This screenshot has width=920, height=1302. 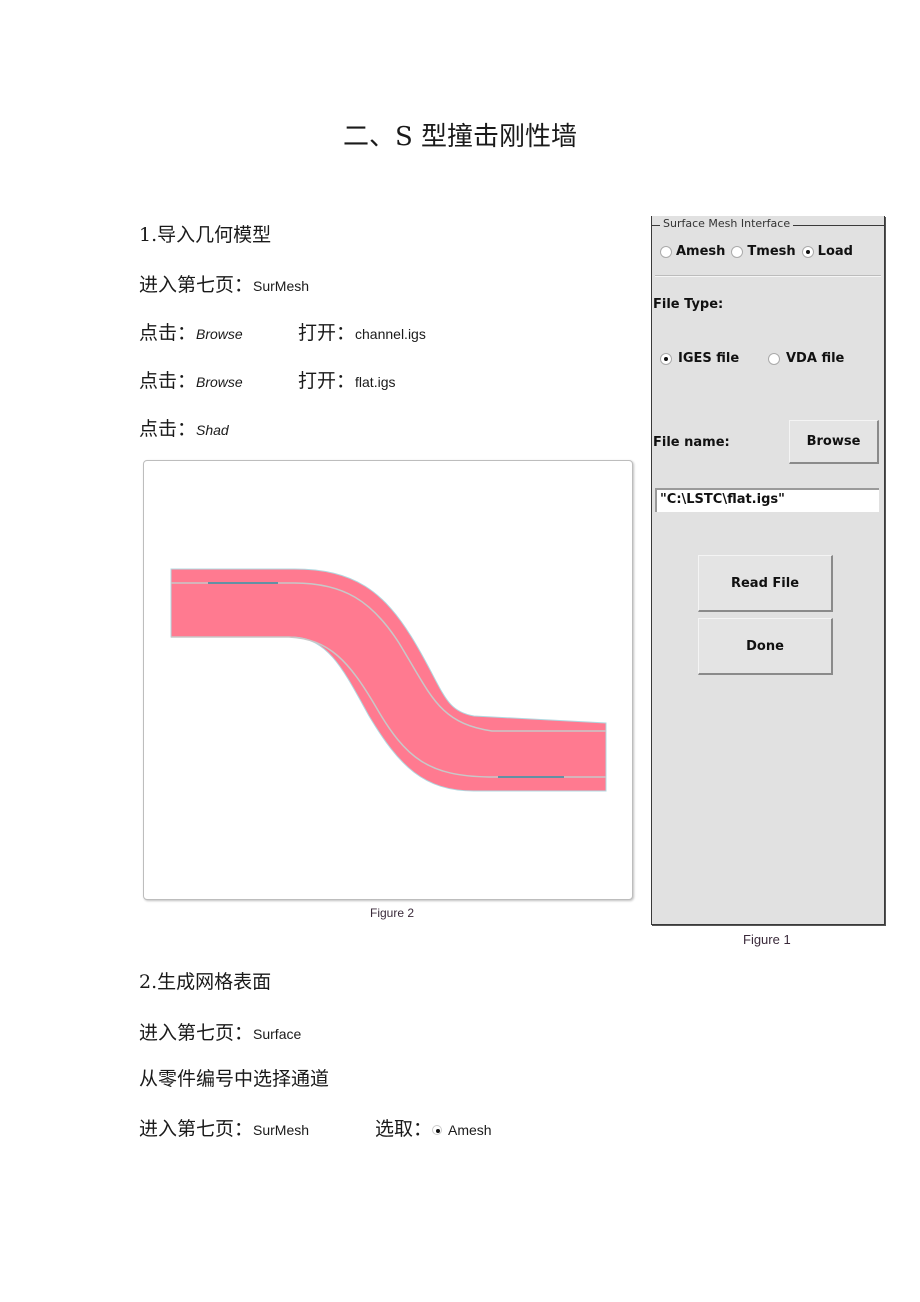 What do you see at coordinates (767, 500) in the screenshot?
I see `file-name-input: "C:\LSTC\flat.igs"` at bounding box center [767, 500].